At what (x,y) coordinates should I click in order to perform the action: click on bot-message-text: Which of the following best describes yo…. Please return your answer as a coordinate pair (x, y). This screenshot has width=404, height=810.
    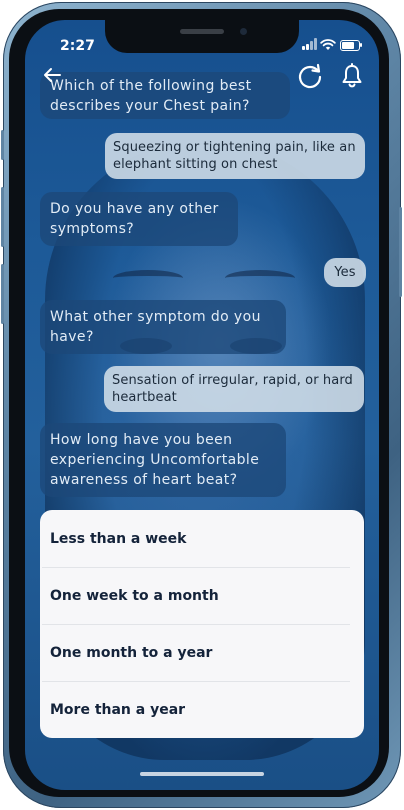
    Looking at the image, I should click on (151, 96).